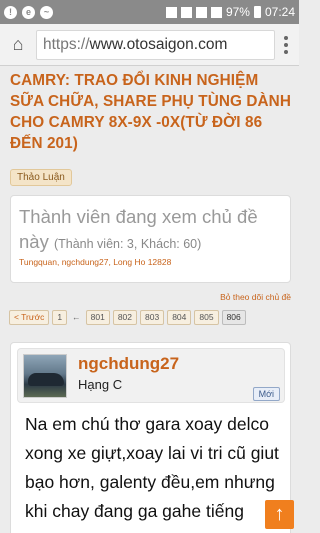 The width and height of the screenshot is (320, 533). I want to click on page-button: 804, so click(179, 317).